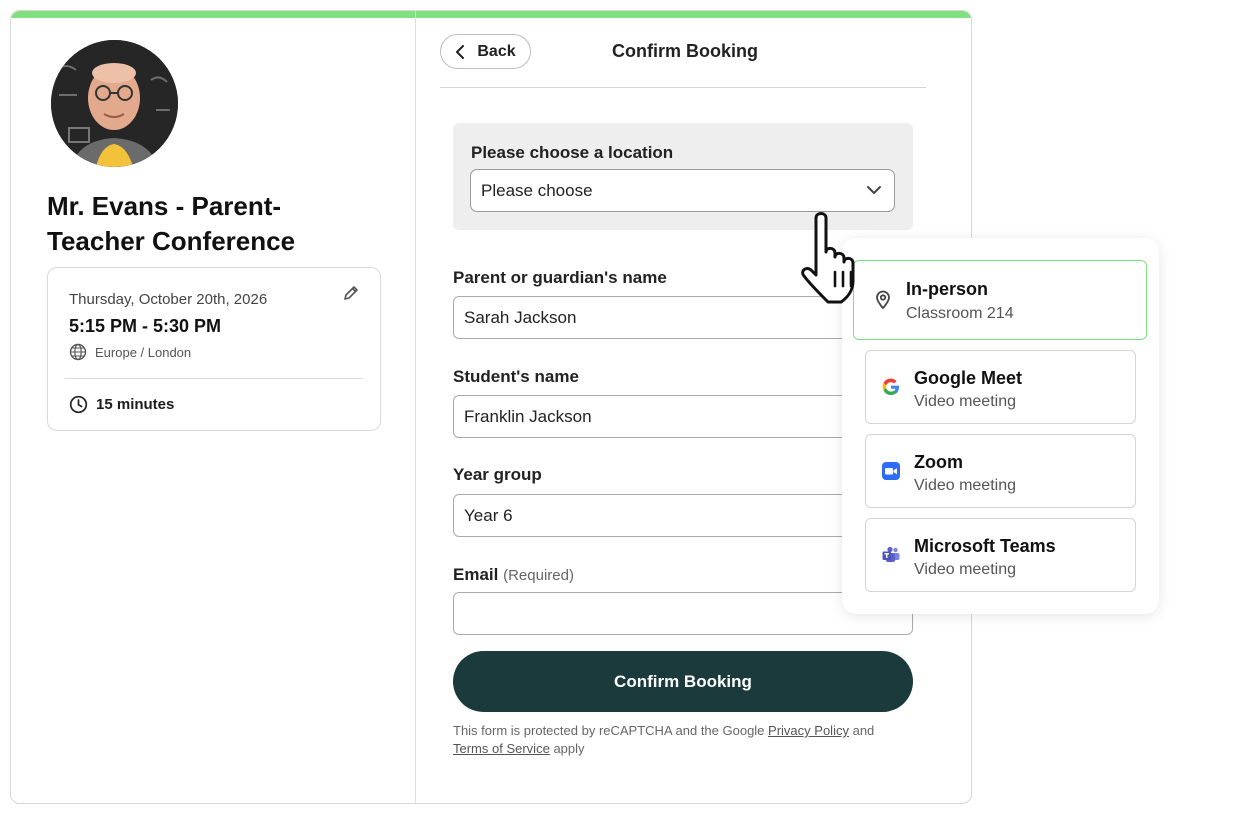 This screenshot has height=814, width=1242. Describe the element at coordinates (538, 575) in the screenshot. I see `email-required-hint: (Required)` at that location.